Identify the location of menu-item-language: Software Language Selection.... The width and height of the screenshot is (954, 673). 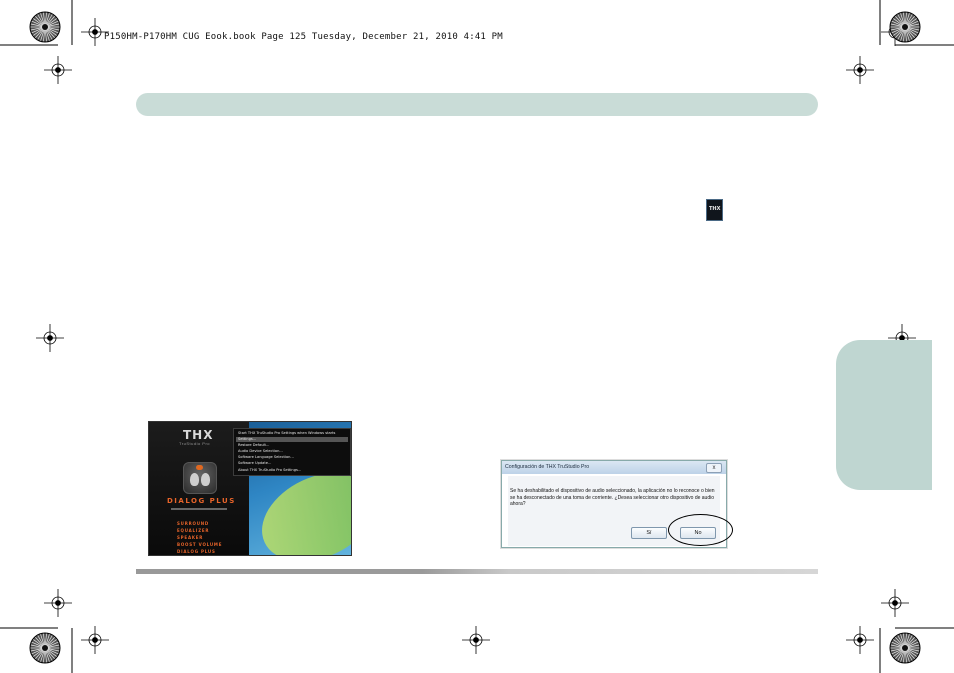
(266, 457).